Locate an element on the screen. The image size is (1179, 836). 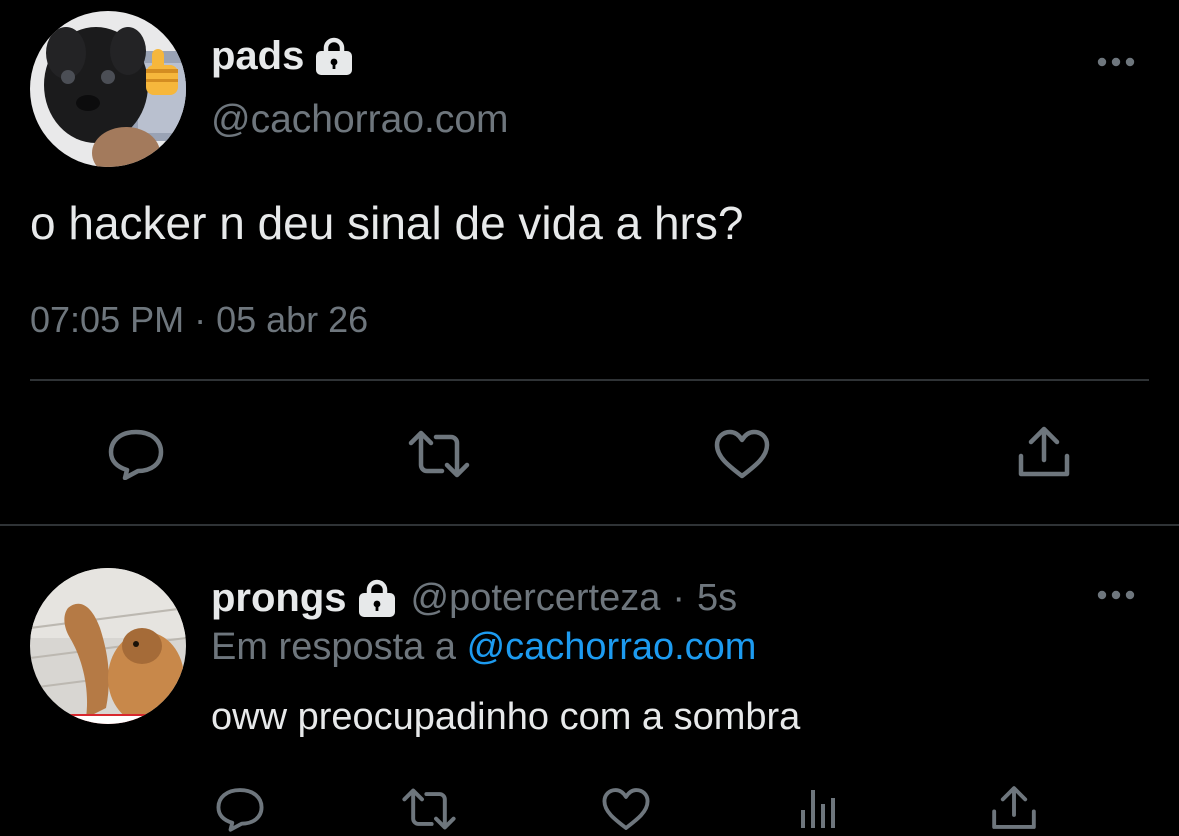
author-name-row: pads is located at coordinates (282, 56).